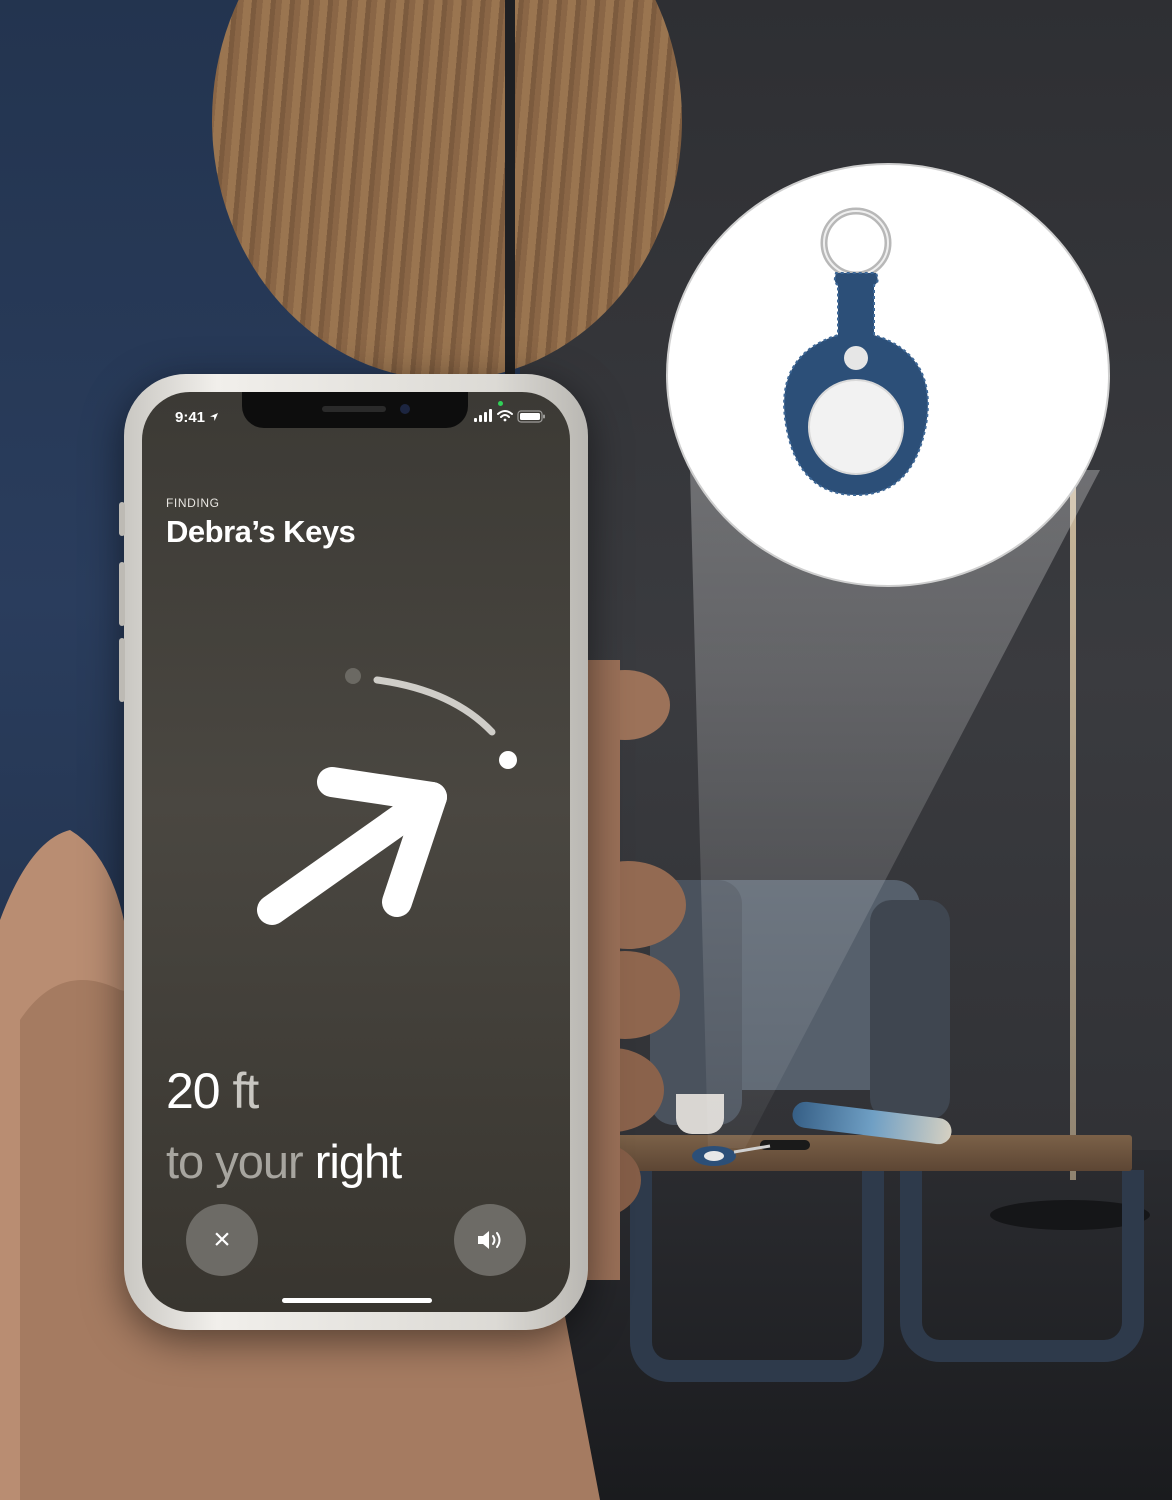 The width and height of the screenshot is (1172, 1500). Describe the element at coordinates (190, 417) in the screenshot. I see `status-time-text: 9:41` at that location.